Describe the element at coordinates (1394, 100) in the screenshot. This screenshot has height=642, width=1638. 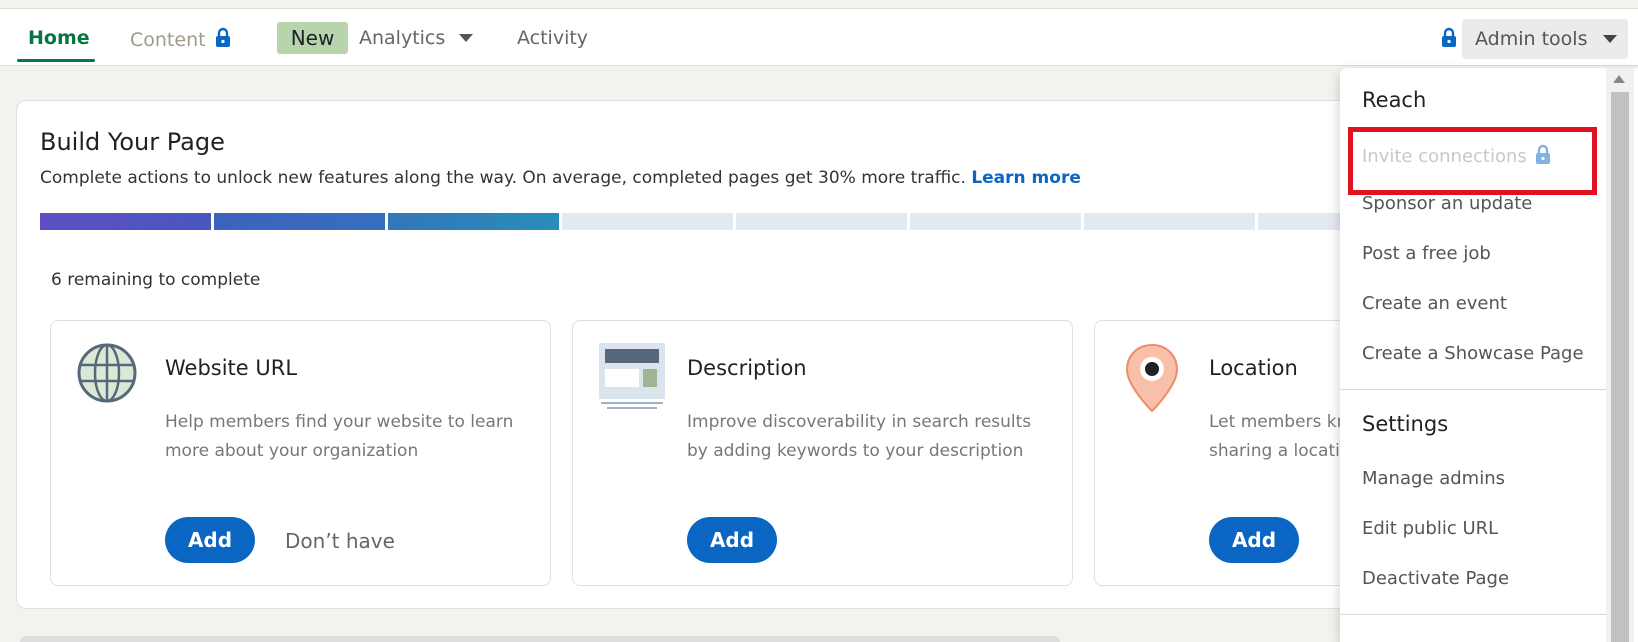
I see `reach-header: Reach` at that location.